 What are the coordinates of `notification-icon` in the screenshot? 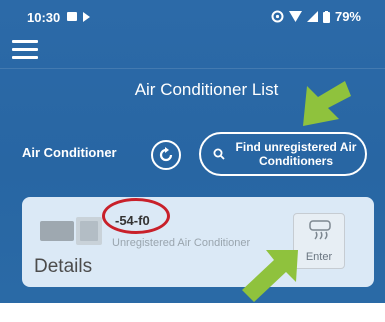 It's located at (72, 16).